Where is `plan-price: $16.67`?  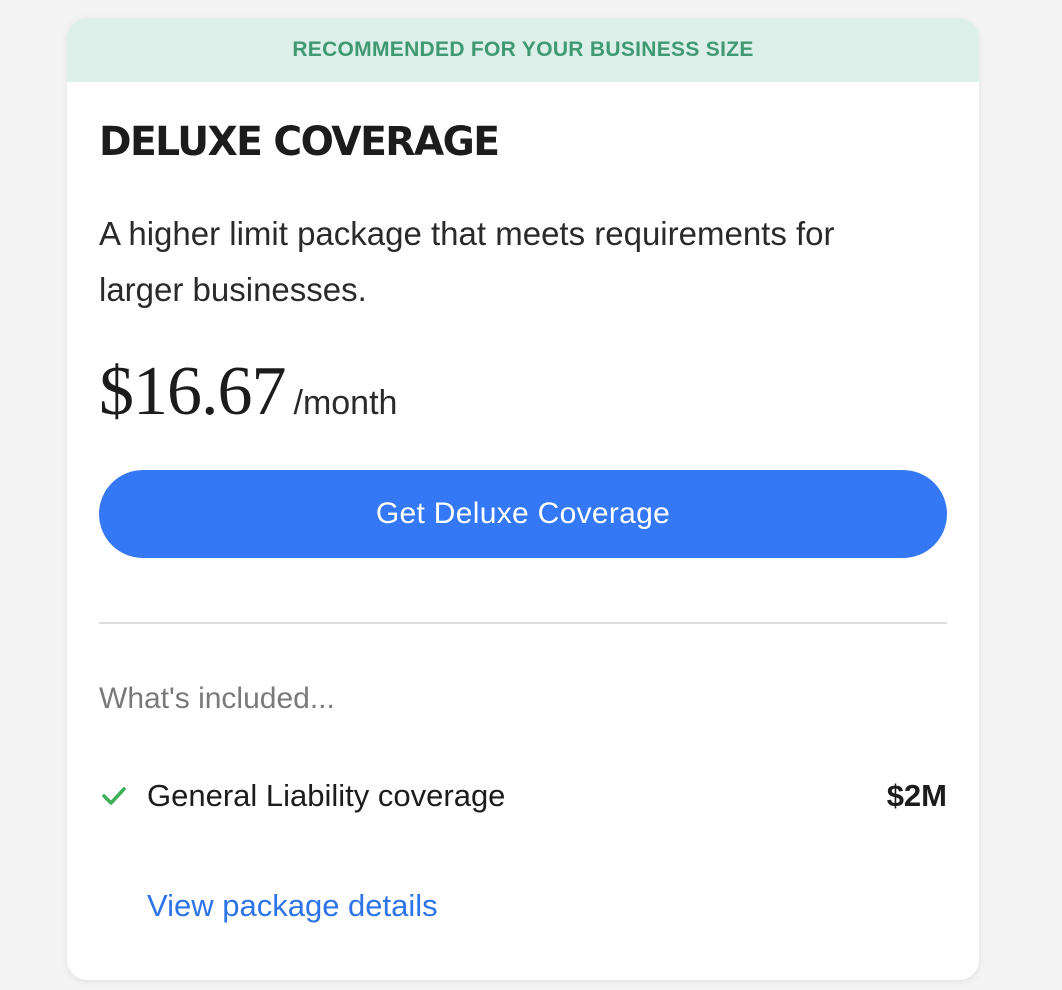 plan-price: $16.67 is located at coordinates (192, 391).